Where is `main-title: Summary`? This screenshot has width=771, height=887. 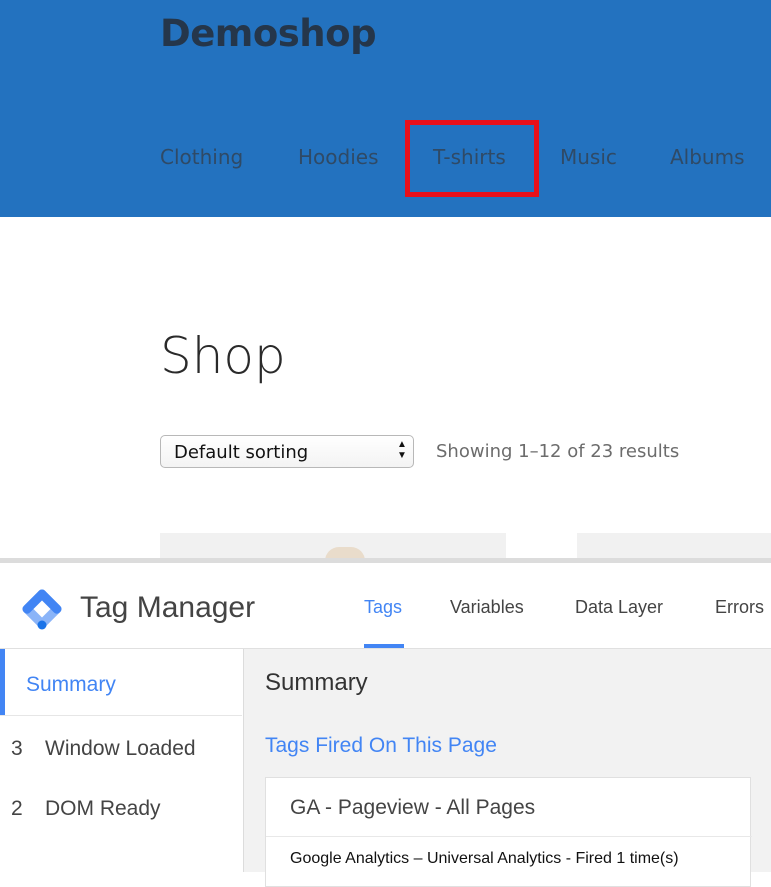 main-title: Summary is located at coordinates (316, 682).